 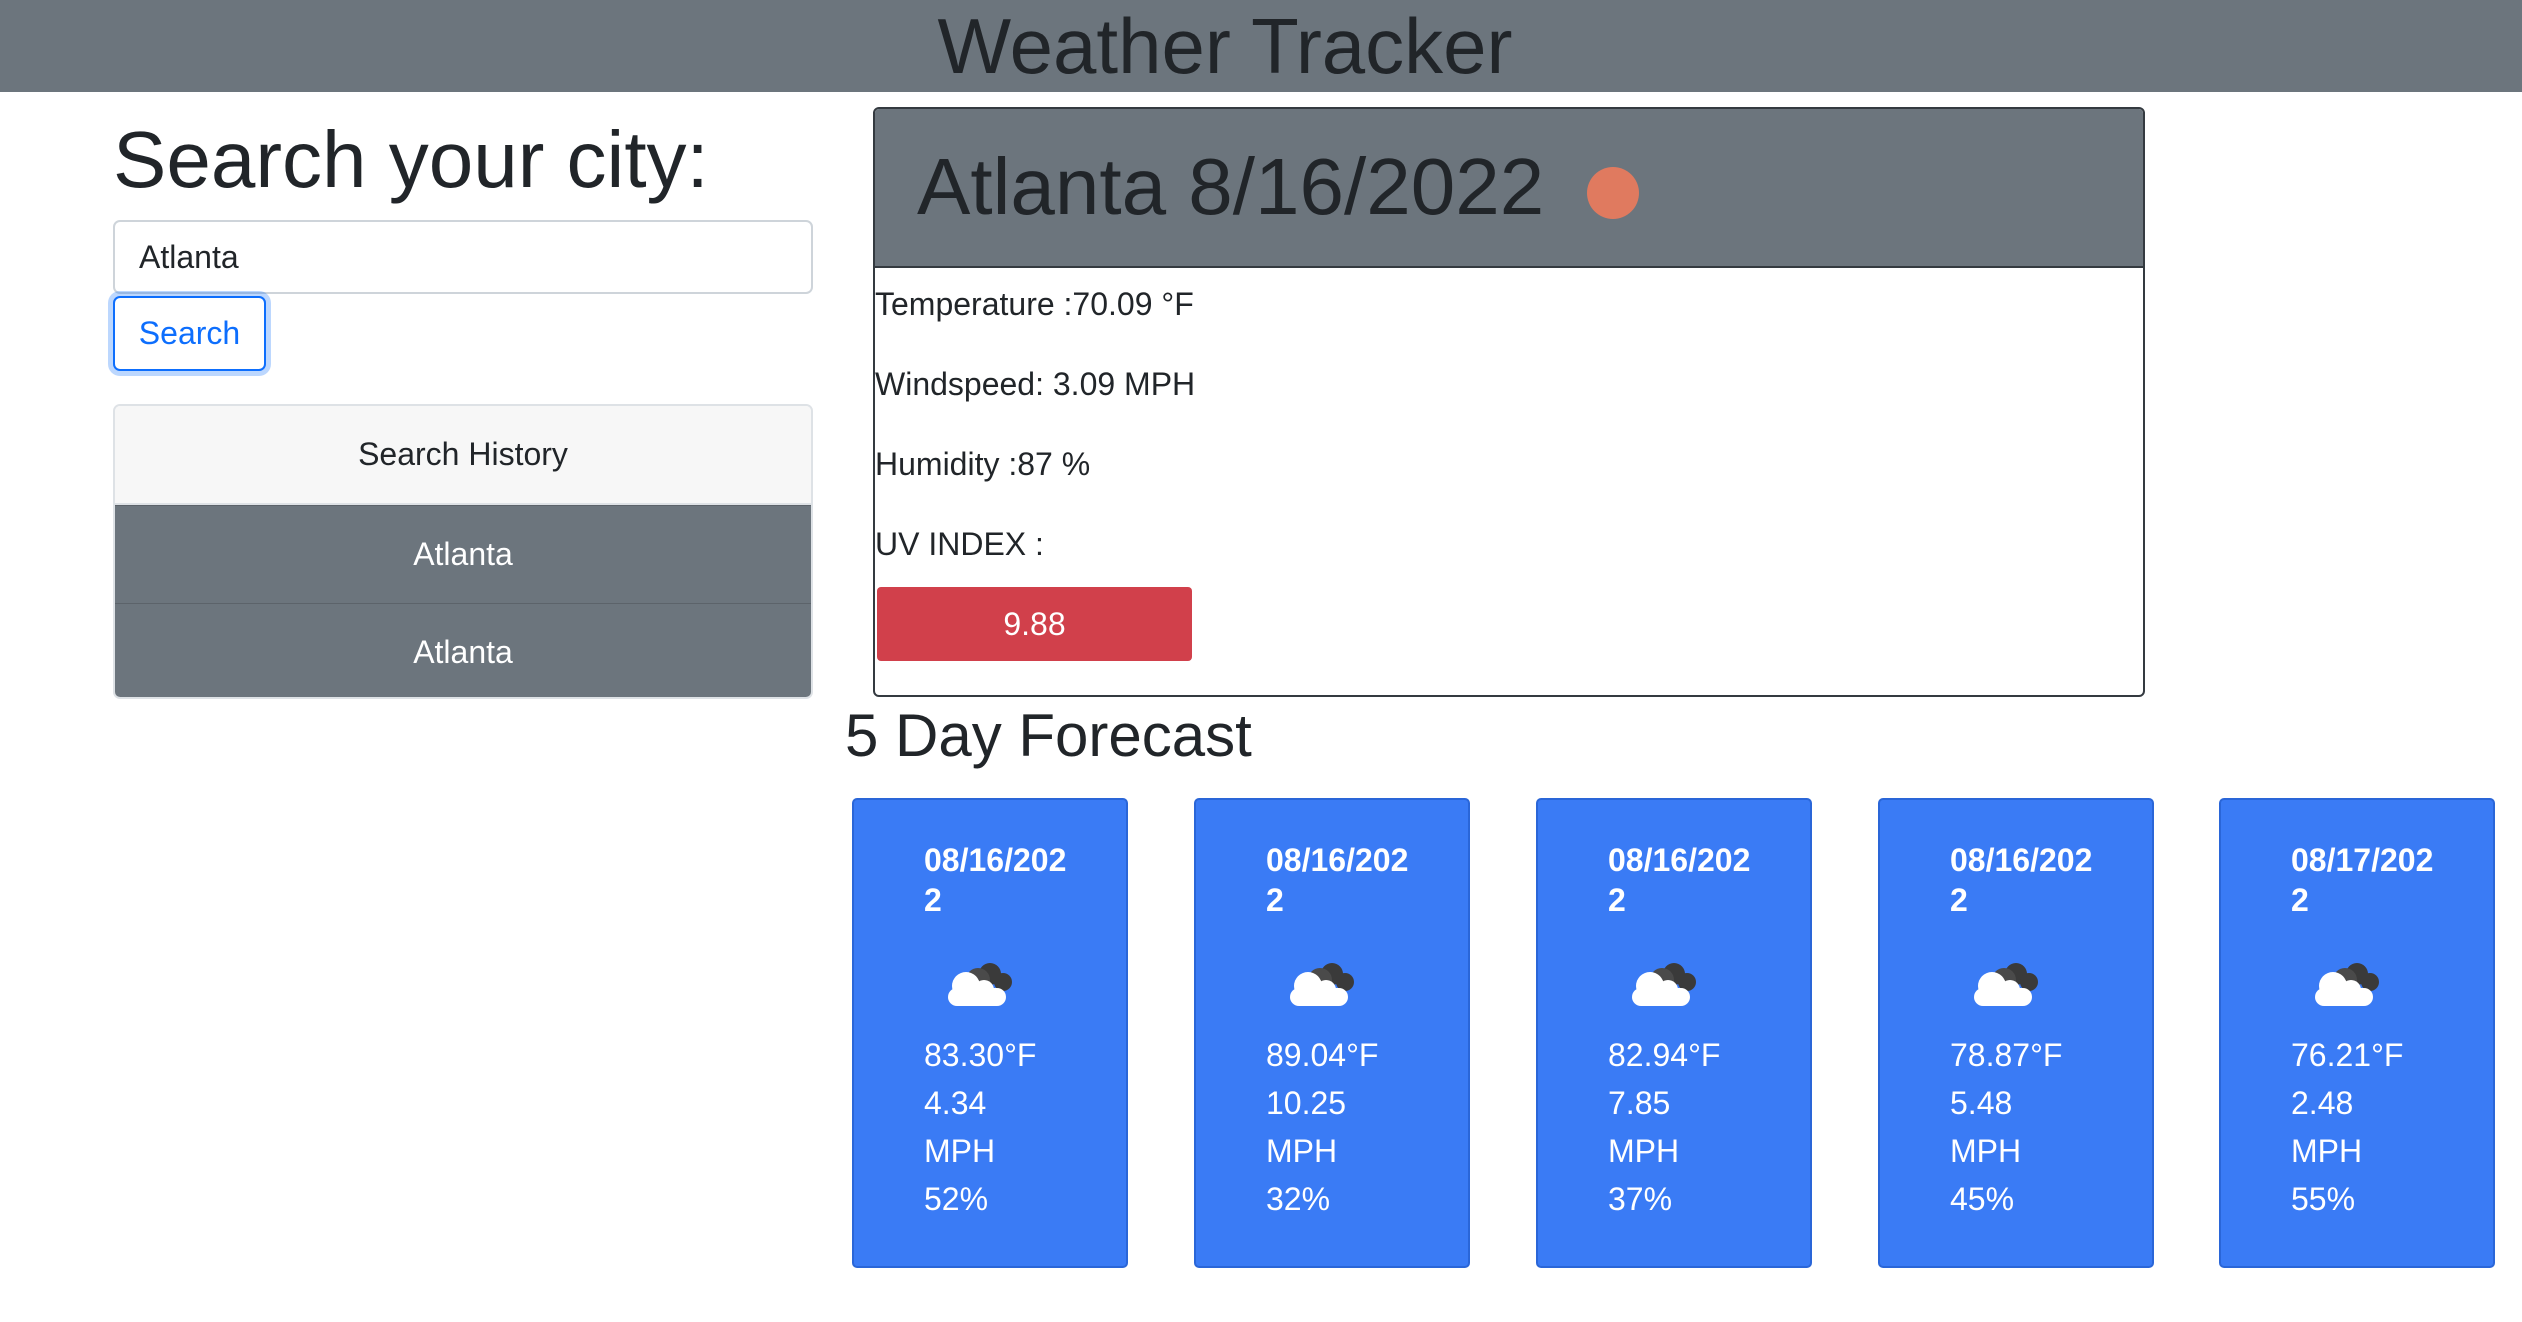 I want to click on forecast-humidity: 37%, so click(x=1640, y=1199).